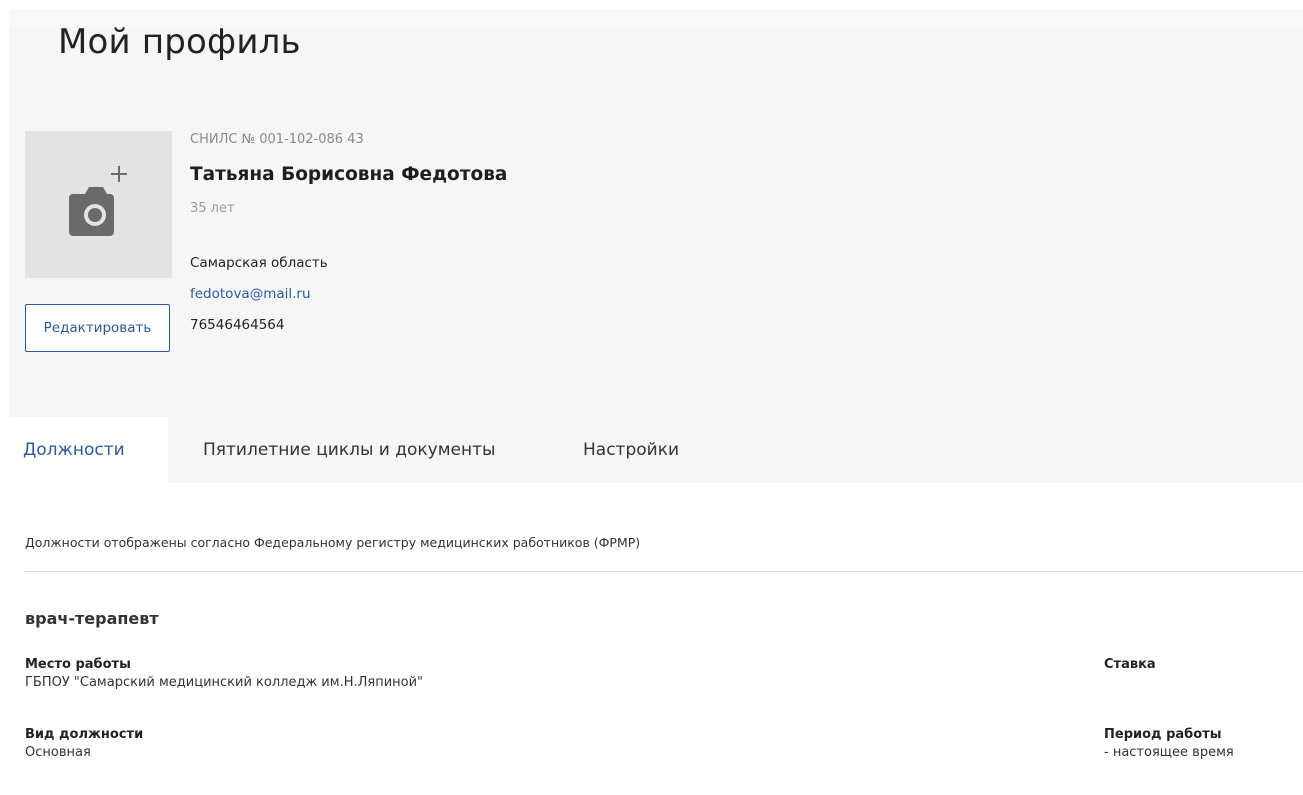 The image size is (1303, 795). Describe the element at coordinates (212, 208) in the screenshot. I see `user-age: 35 лет` at that location.